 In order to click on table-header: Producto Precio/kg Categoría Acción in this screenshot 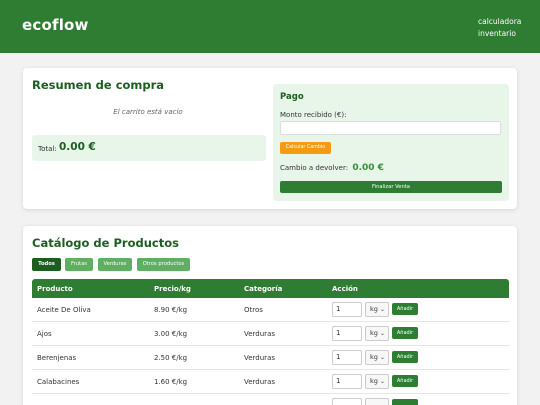, I will do `click(270, 288)`.